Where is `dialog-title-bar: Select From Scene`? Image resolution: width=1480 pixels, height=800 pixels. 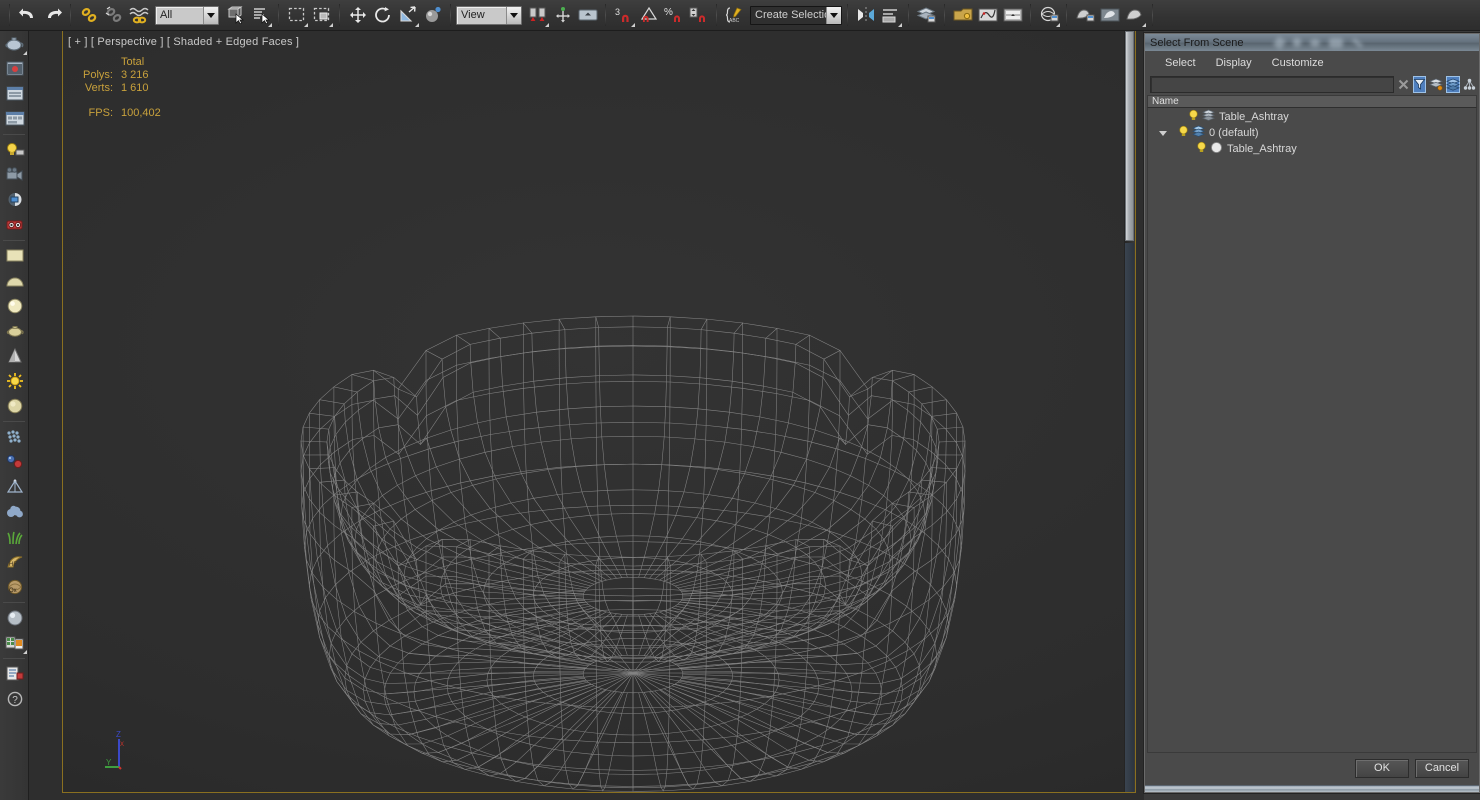 dialog-title-bar: Select From Scene is located at coordinates (1312, 42).